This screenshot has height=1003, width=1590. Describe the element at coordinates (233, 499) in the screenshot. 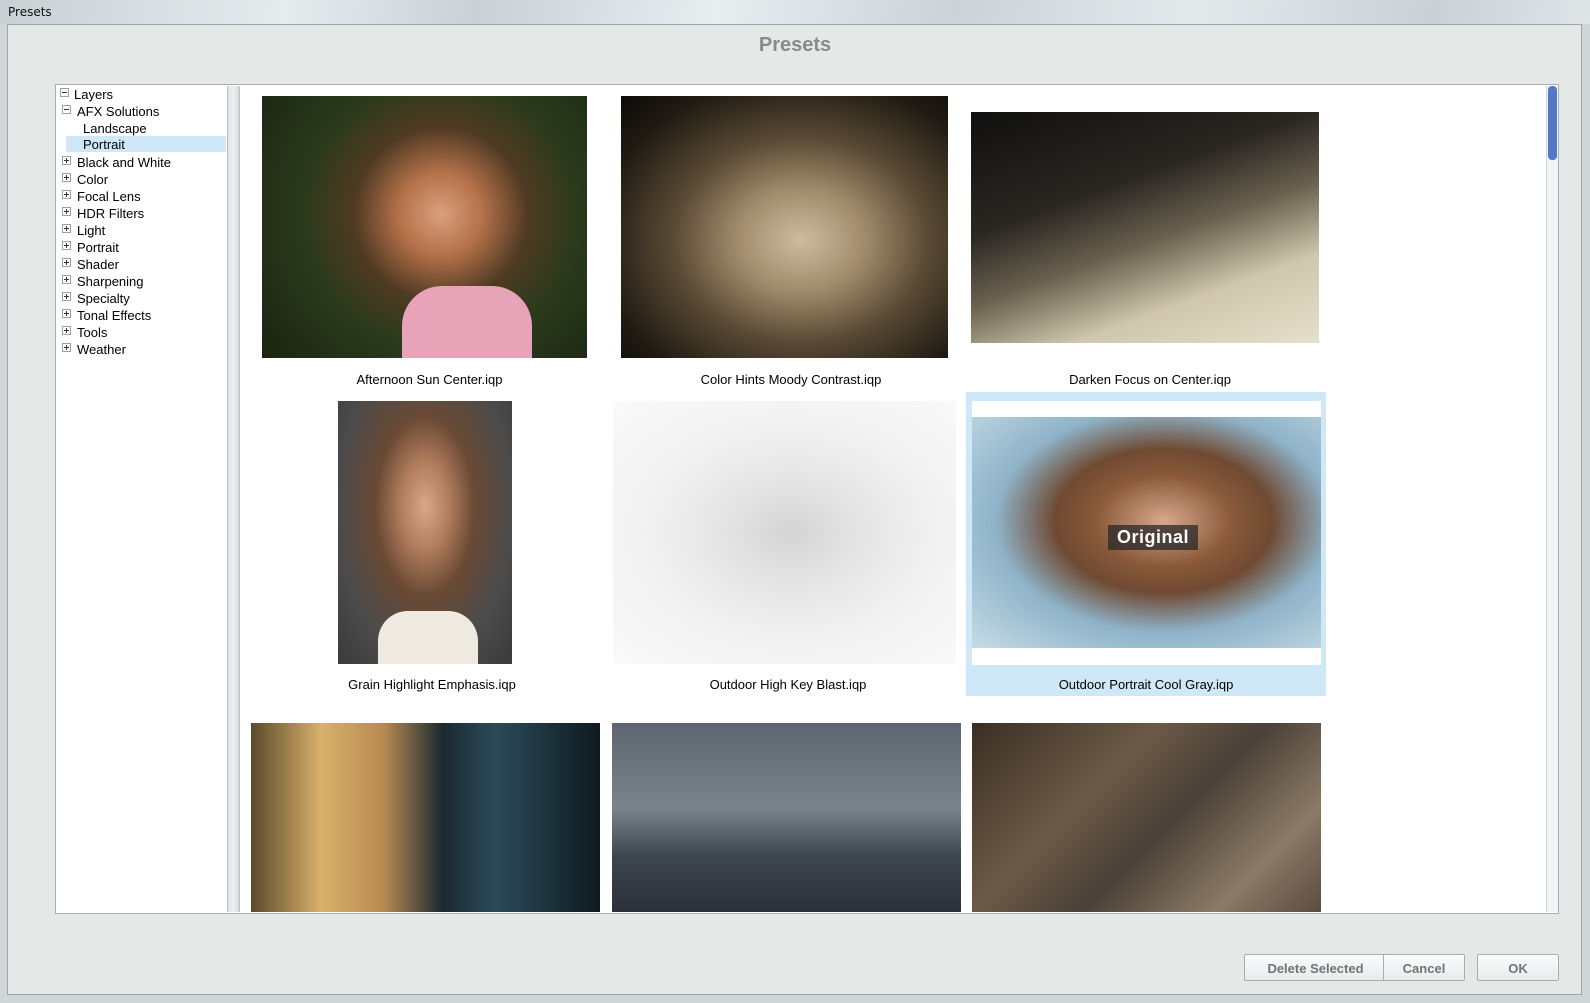

I see `pane-splitter` at that location.